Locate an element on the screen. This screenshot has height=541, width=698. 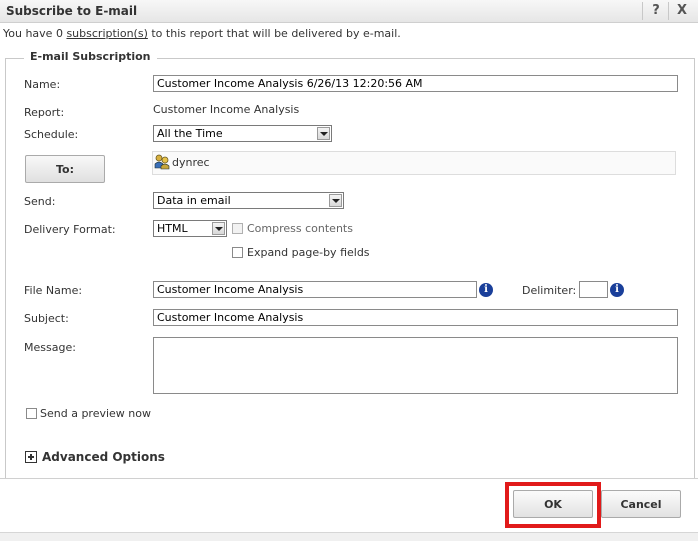
subject-input: Customer Income Analysis is located at coordinates (415, 317).